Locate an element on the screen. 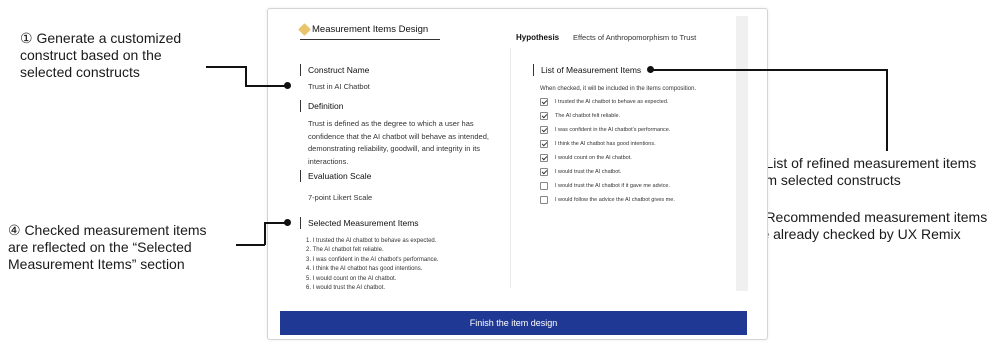  annotation-line: are reflected on the “Selected is located at coordinates (100, 247).